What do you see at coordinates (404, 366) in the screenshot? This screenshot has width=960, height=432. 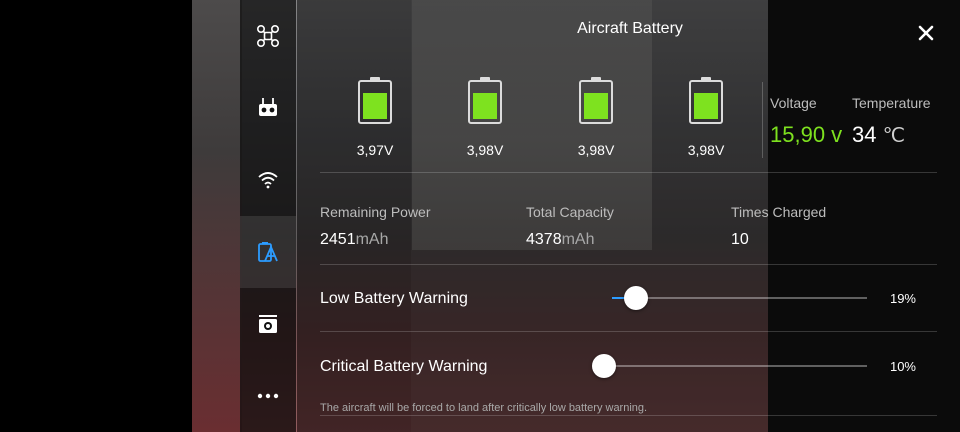 I see `critical-battery-warning-label: Critical Battery Warning` at bounding box center [404, 366].